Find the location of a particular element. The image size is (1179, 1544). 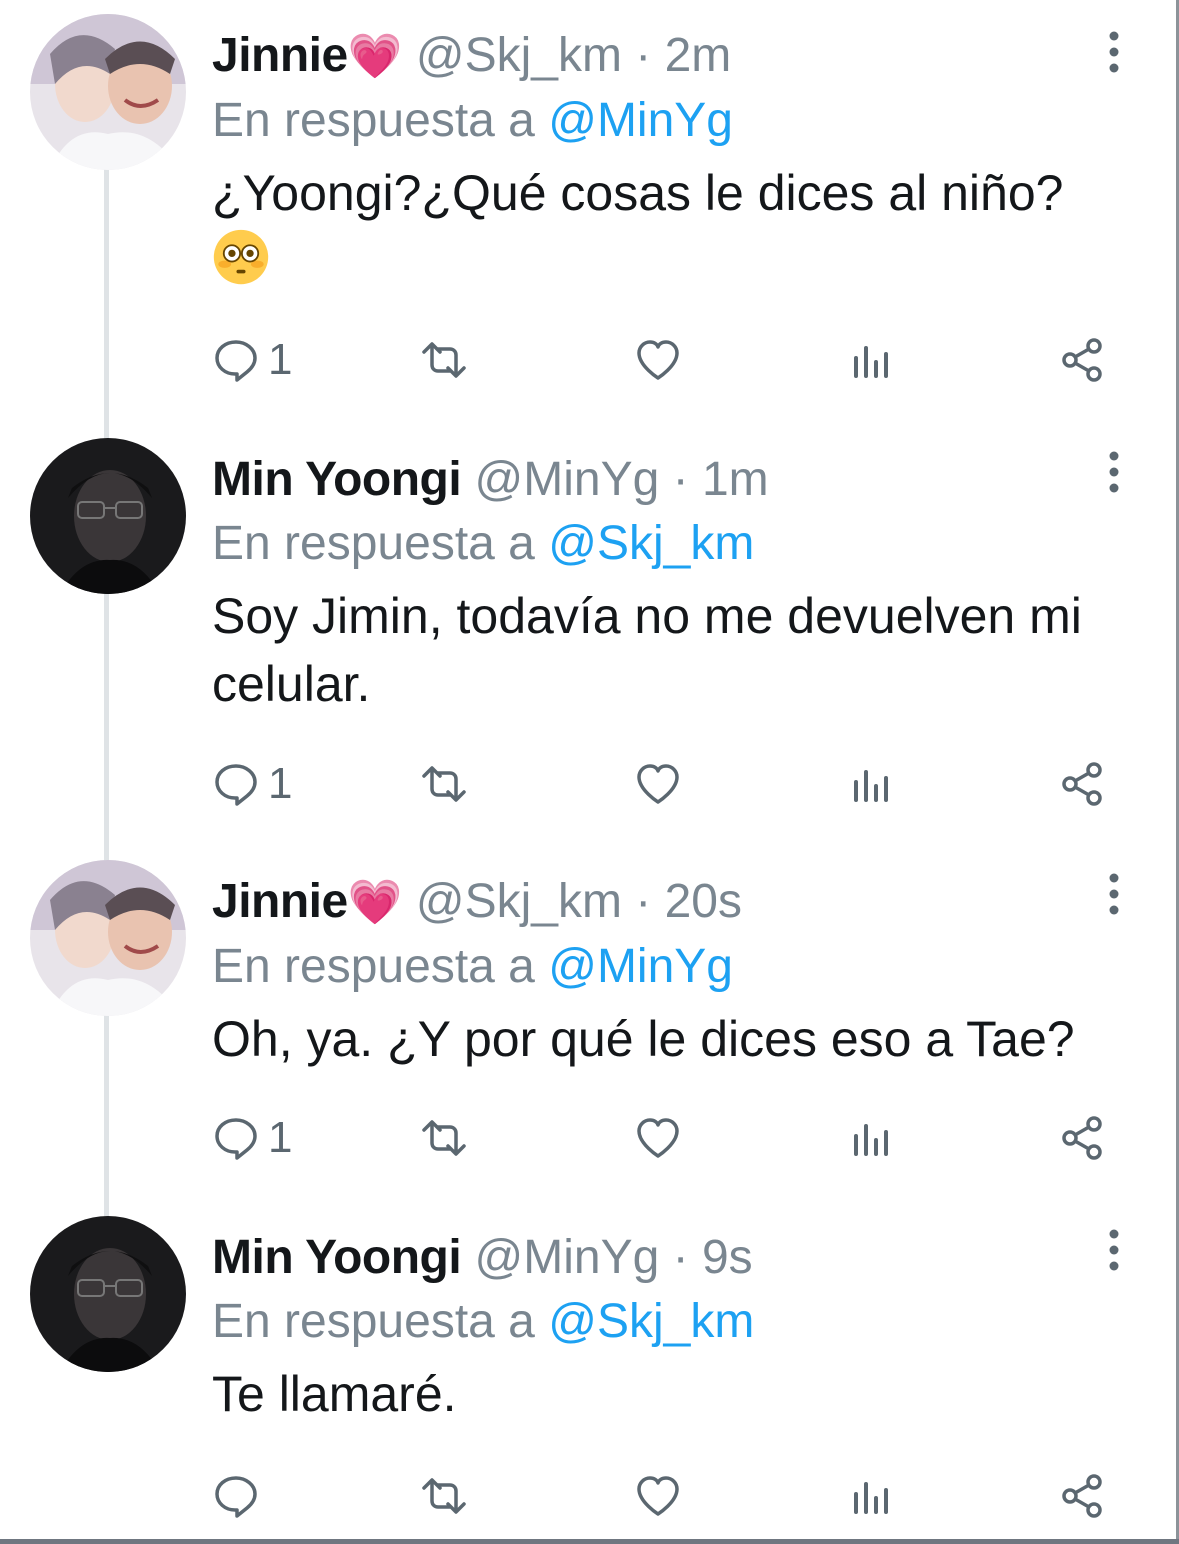

tweet-text: Te llamaré. is located at coordinates (334, 1394).